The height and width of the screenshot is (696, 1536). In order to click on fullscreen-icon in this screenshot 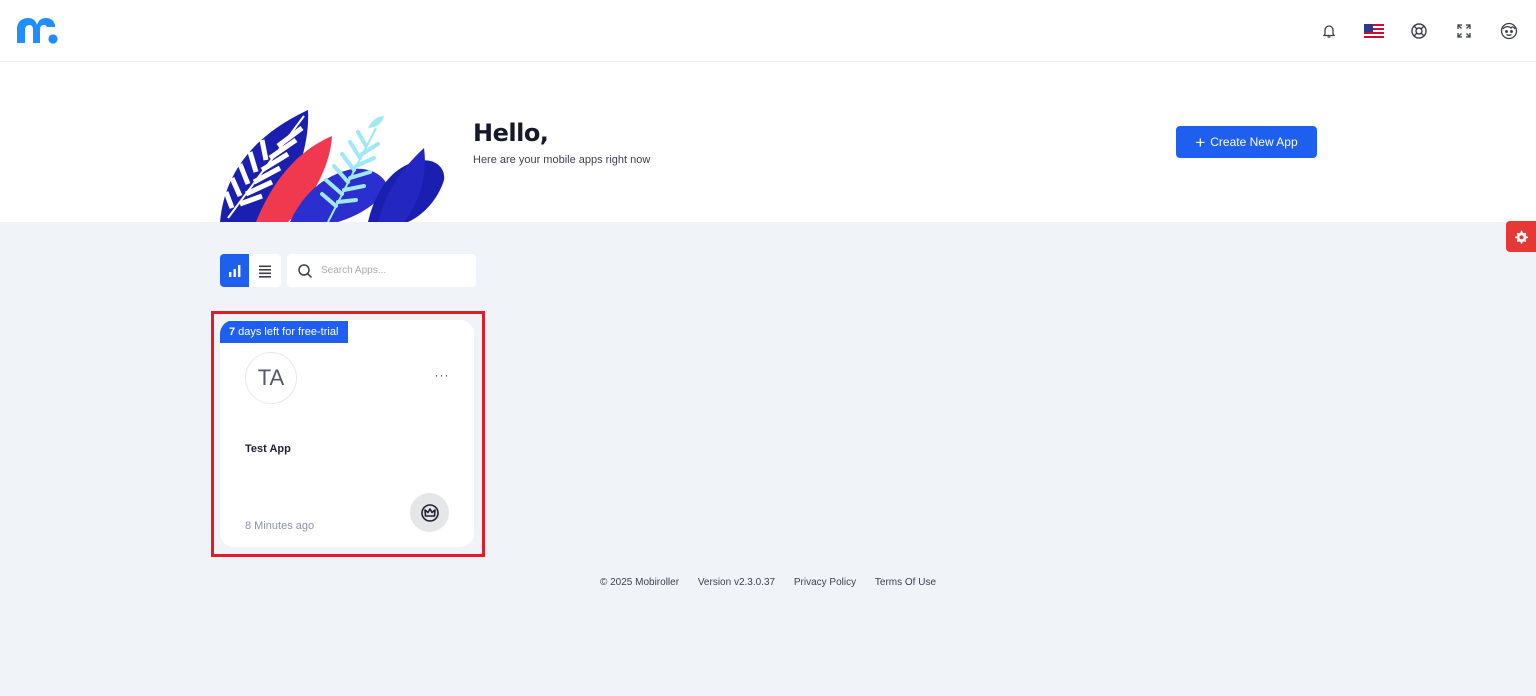, I will do `click(1464, 31)`.